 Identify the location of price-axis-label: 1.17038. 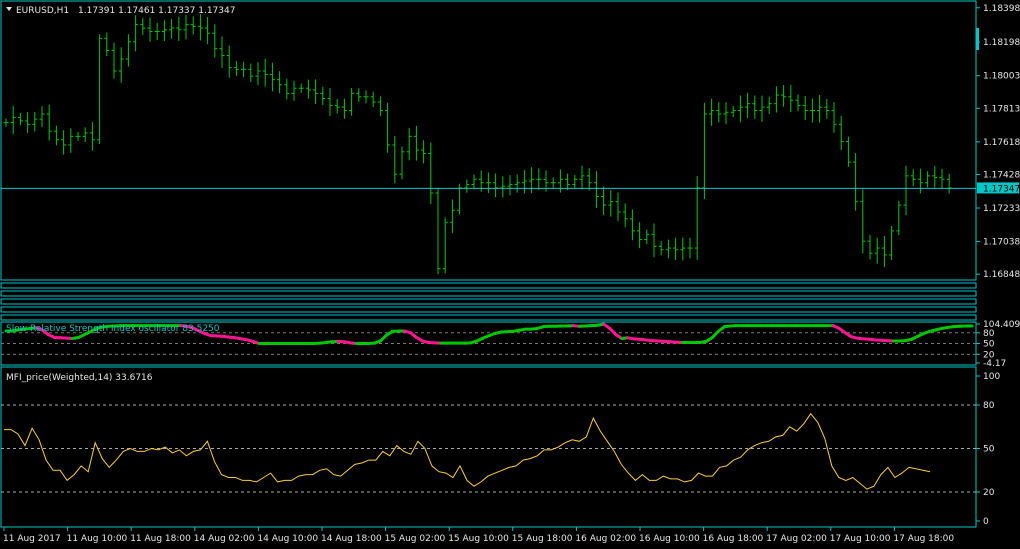
(1001, 243).